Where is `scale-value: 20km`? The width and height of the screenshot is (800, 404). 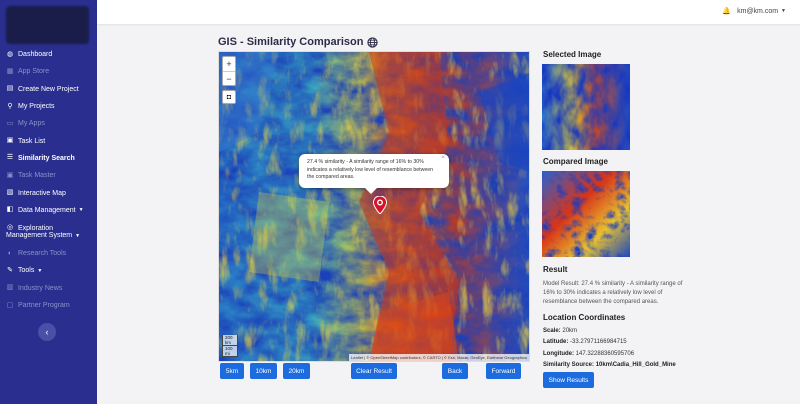
scale-value: 20km is located at coordinates (570, 331).